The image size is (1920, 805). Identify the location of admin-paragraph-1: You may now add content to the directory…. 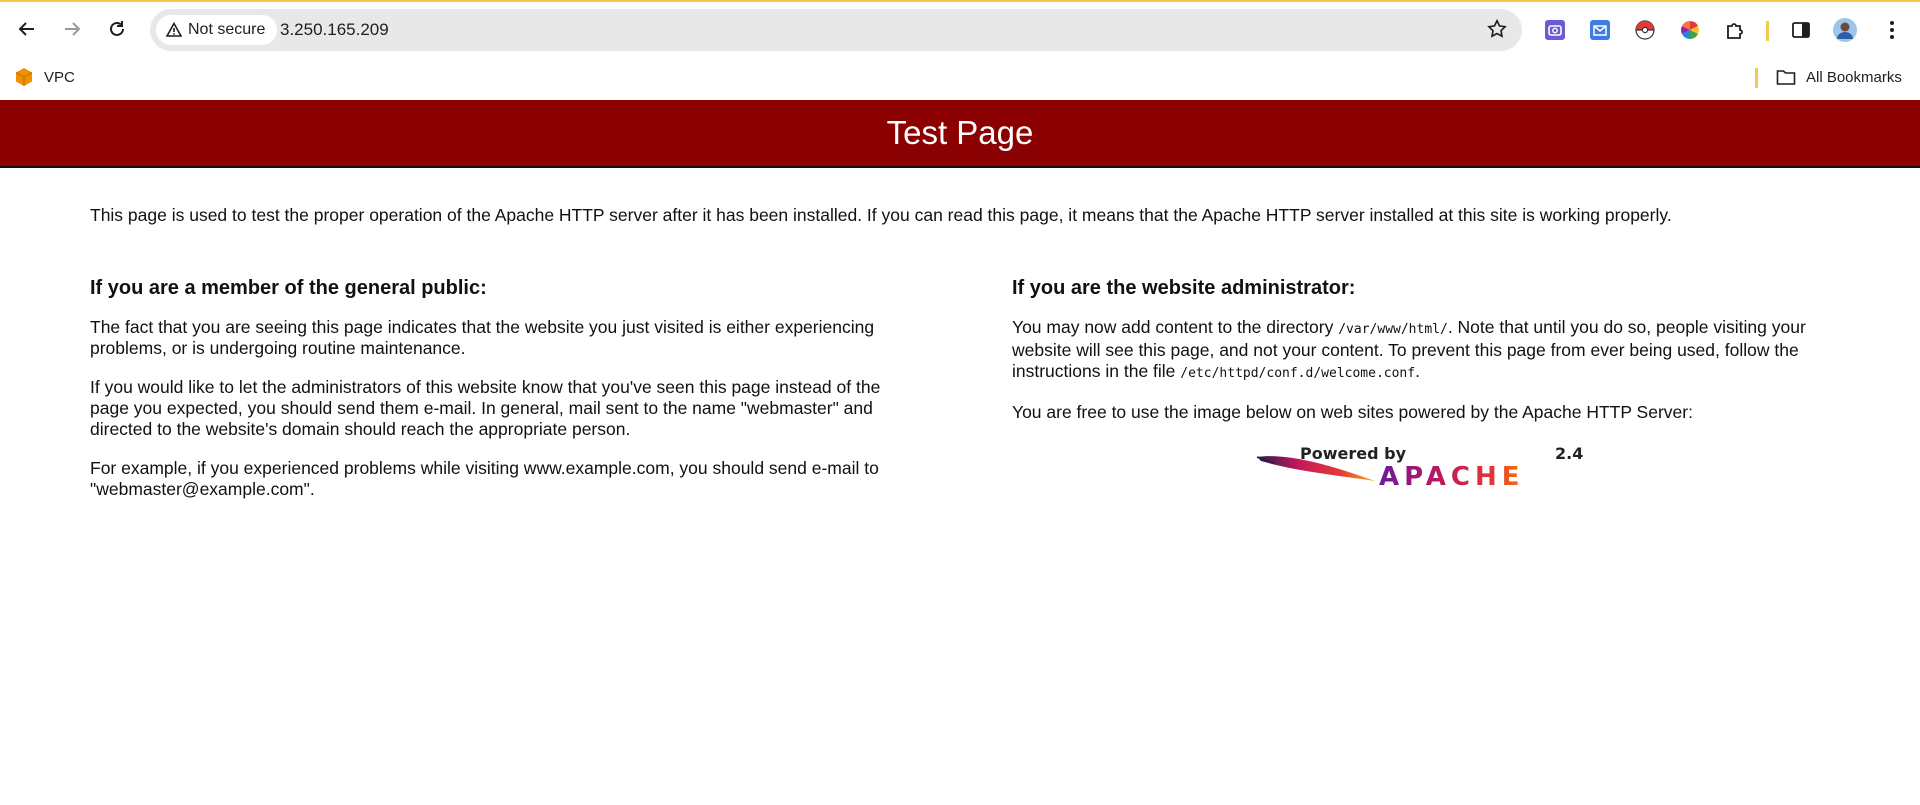
(1427, 350).